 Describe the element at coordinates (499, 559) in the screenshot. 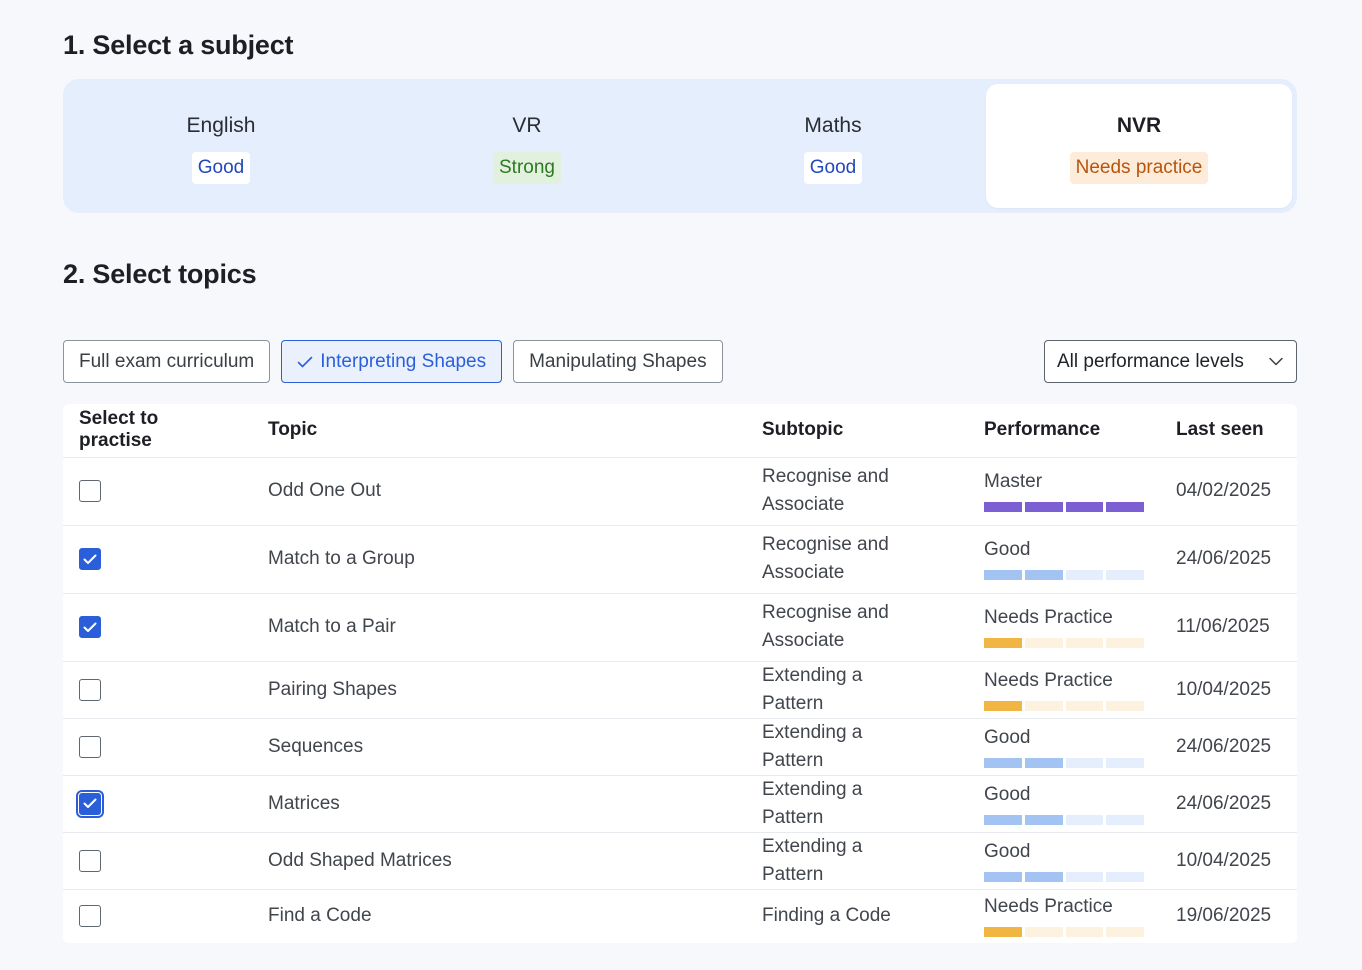

I see `topic-cell: Match to a Group` at that location.